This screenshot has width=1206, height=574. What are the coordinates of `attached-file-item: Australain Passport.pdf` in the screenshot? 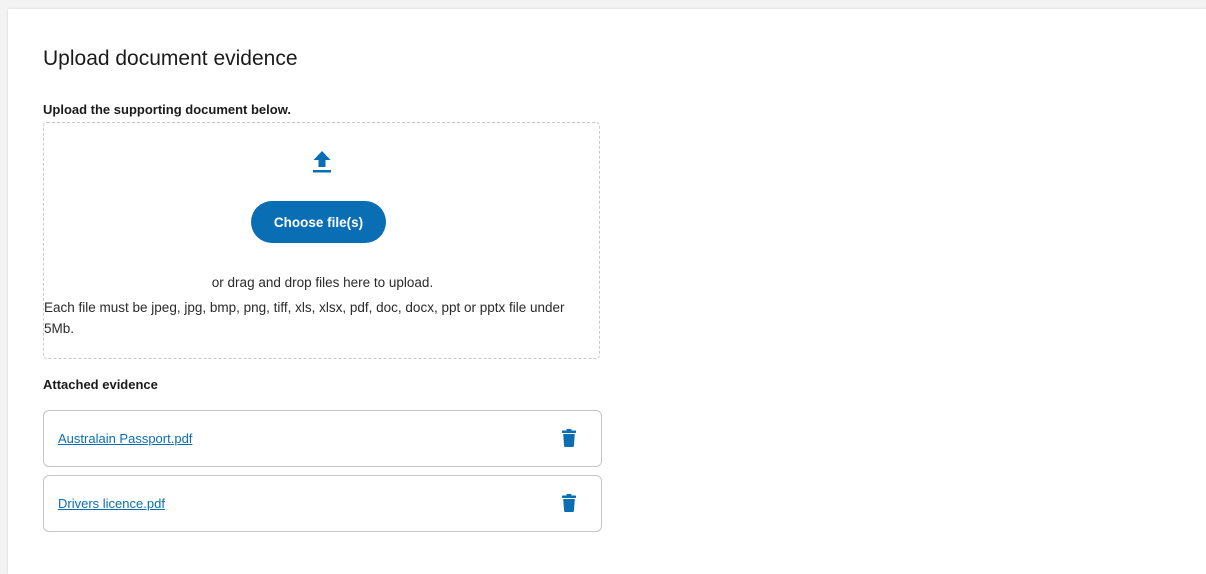 It's located at (322, 438).